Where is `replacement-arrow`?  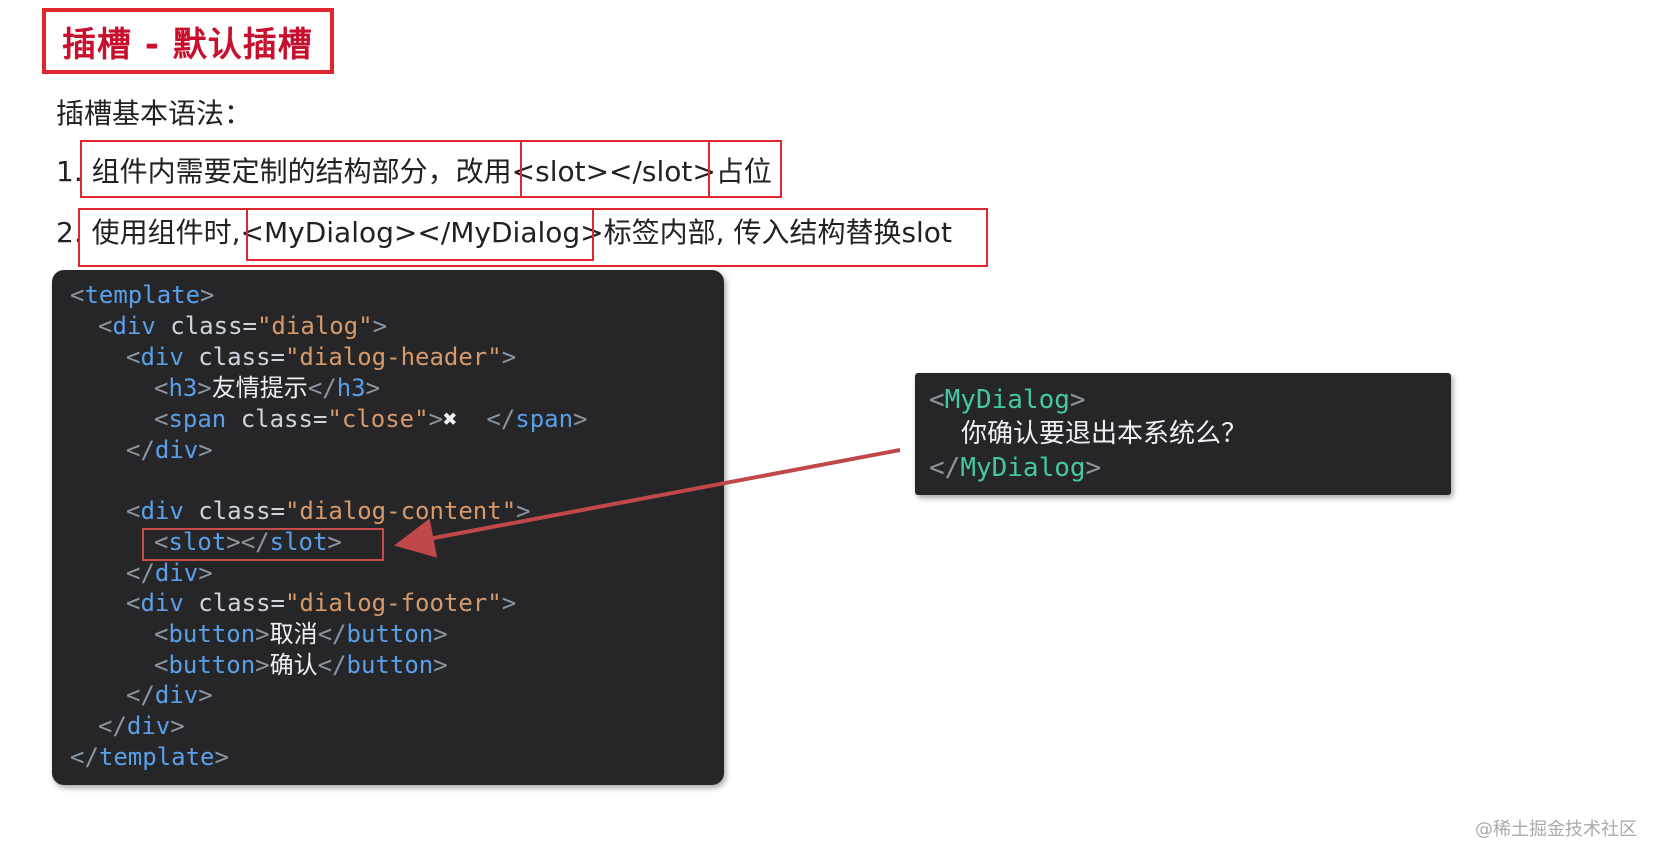
replacement-arrow is located at coordinates (647, 503).